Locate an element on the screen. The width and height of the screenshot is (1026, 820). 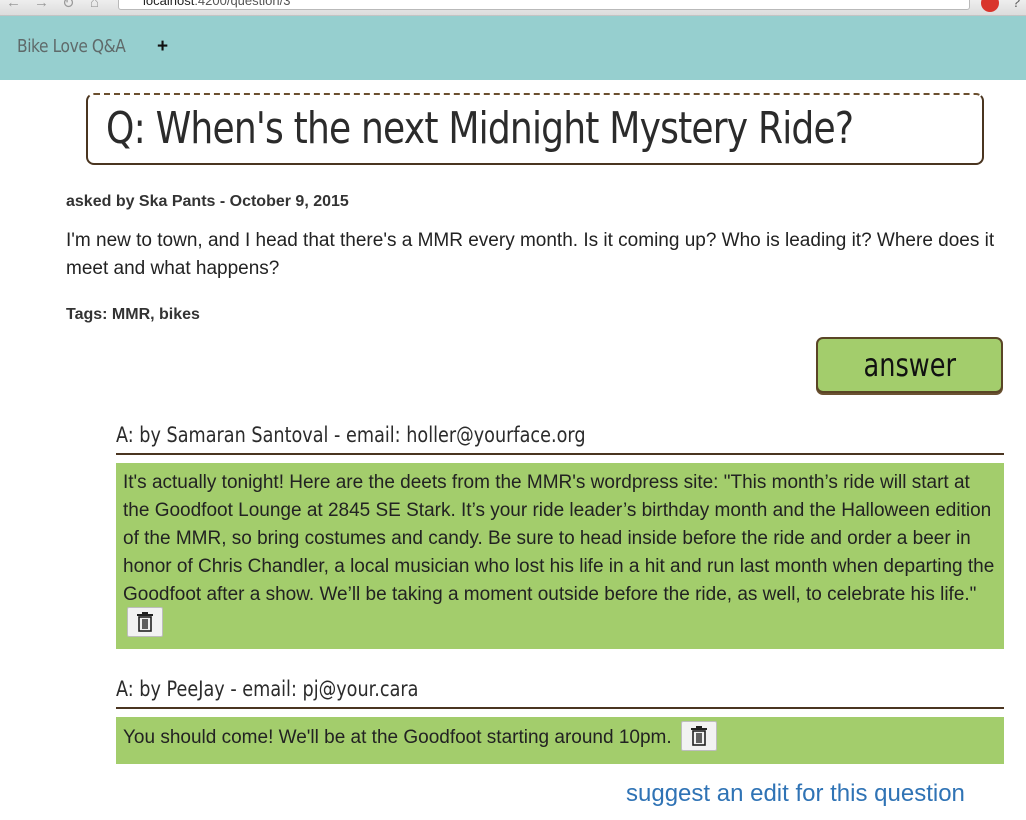
answer-header-text: A: by PeeJay - email: pj@your.cara is located at coordinates (267, 689).